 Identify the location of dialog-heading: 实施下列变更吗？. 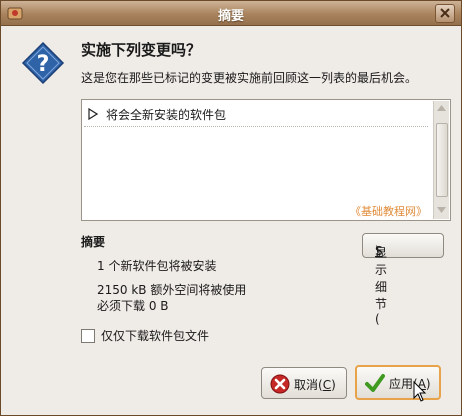
(141, 50).